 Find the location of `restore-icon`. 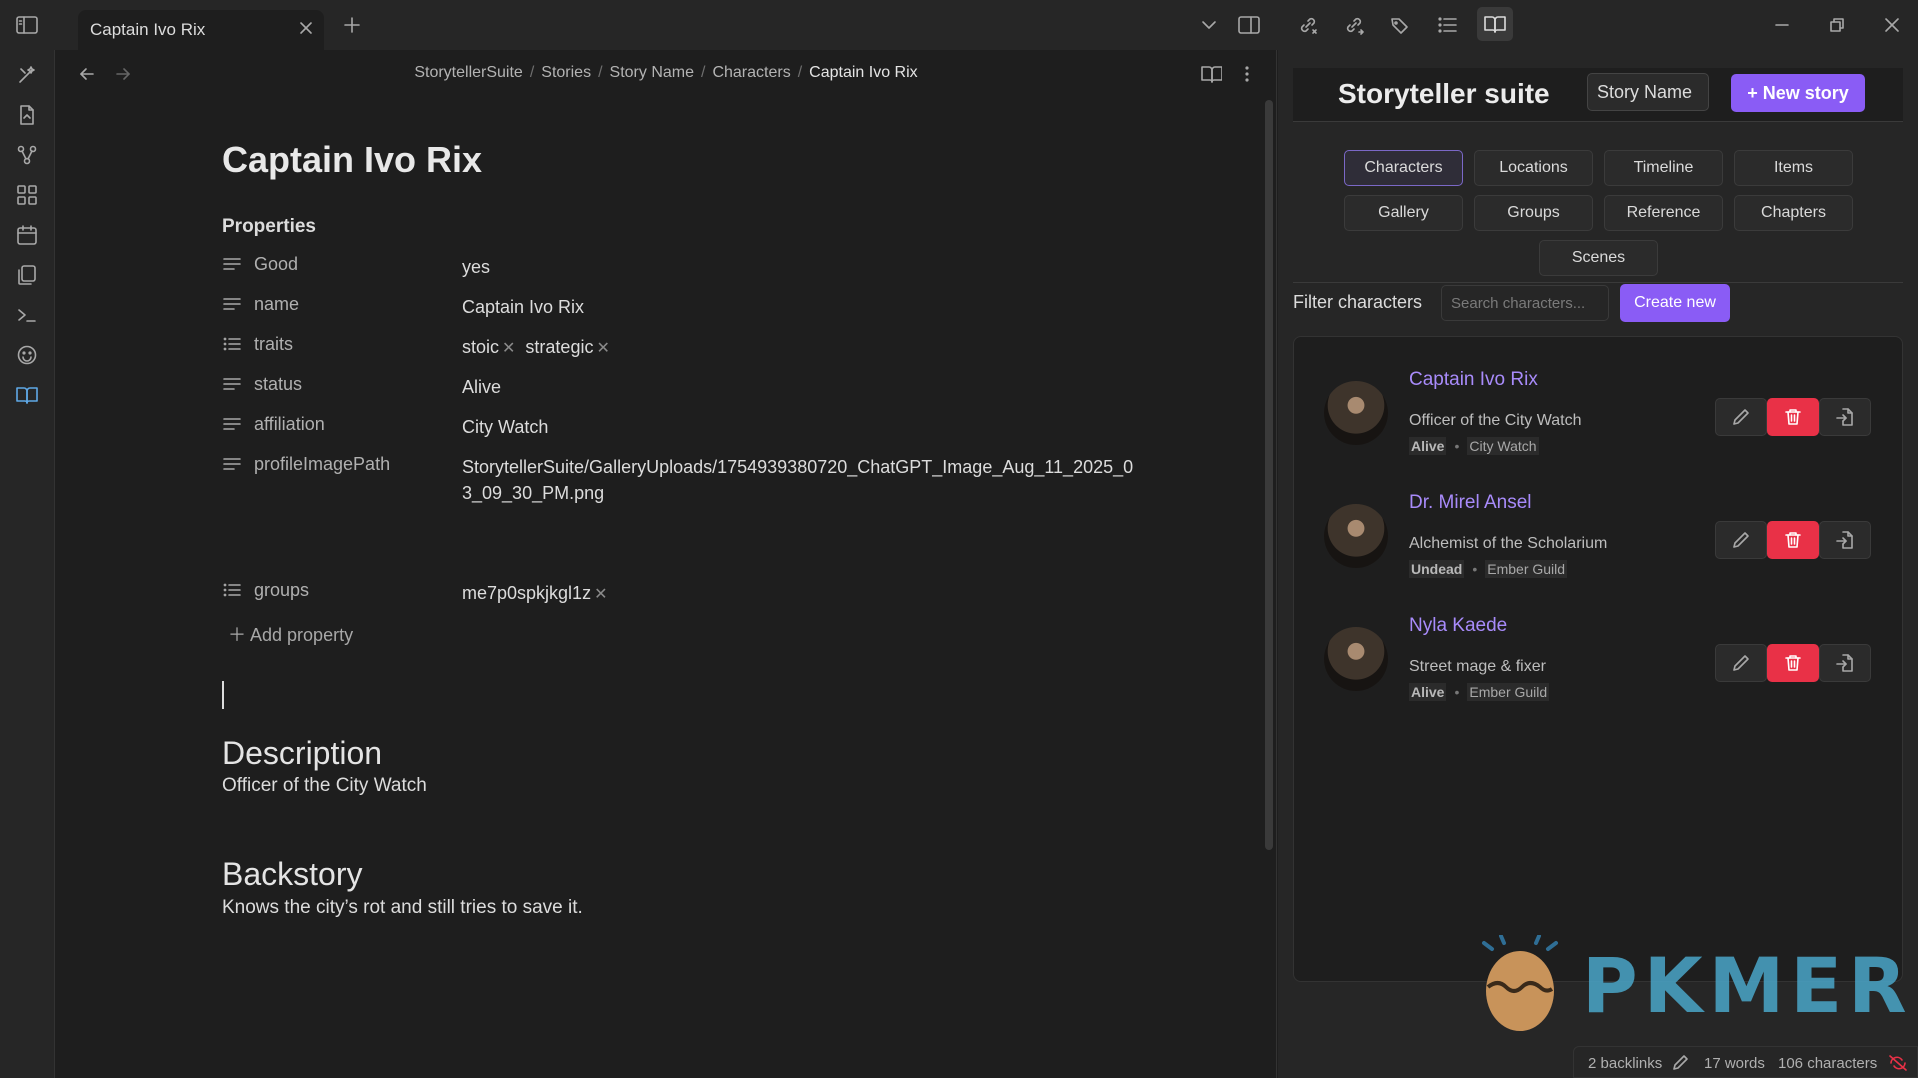

restore-icon is located at coordinates (1837, 25).